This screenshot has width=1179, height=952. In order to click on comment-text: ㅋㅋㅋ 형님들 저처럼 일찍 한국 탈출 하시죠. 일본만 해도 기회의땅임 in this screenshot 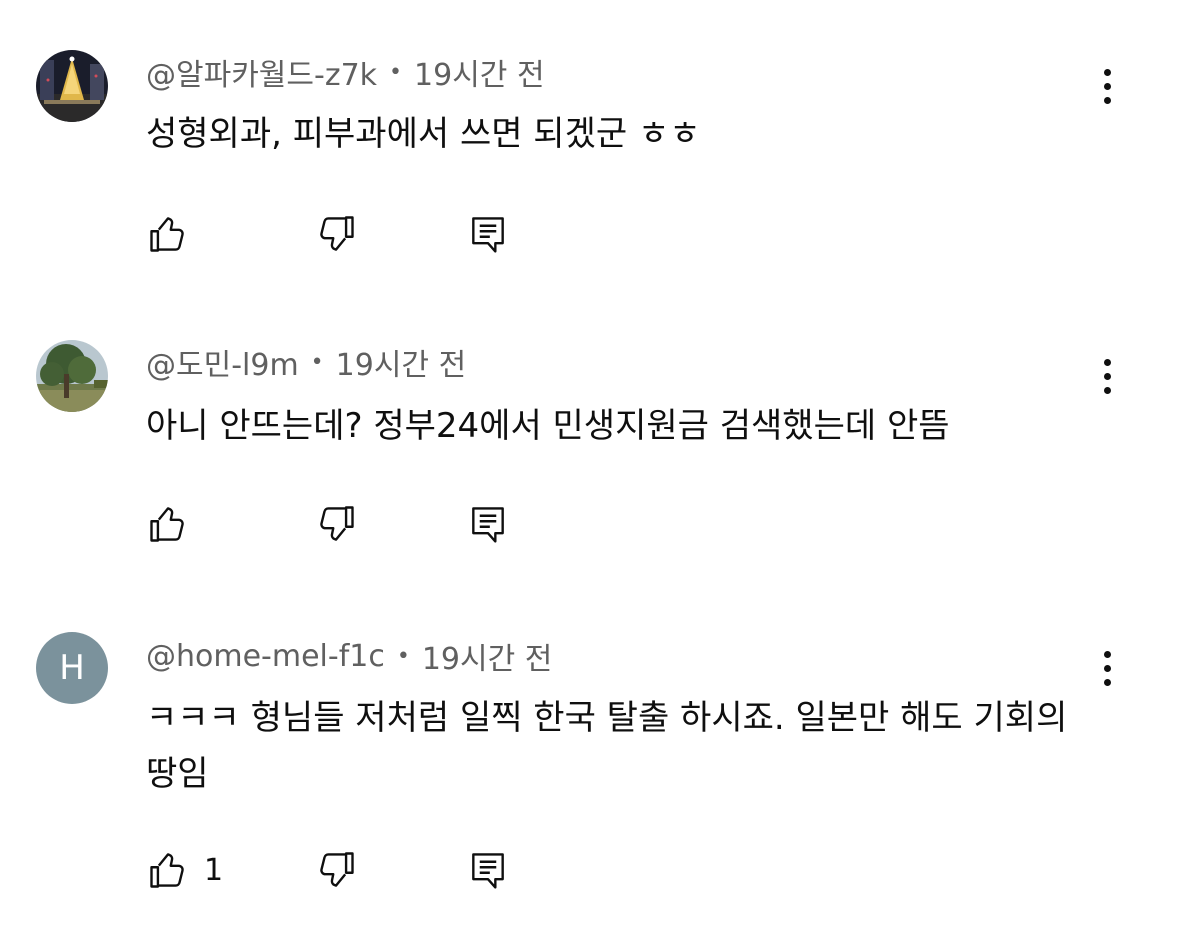, I will do `click(607, 746)`.